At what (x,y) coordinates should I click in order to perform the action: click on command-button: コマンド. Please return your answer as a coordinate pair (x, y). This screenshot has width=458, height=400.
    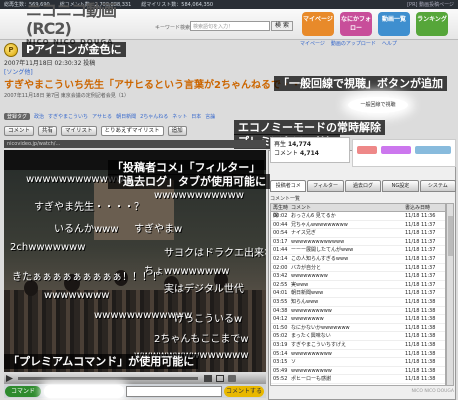
    Looking at the image, I should click on (23, 391).